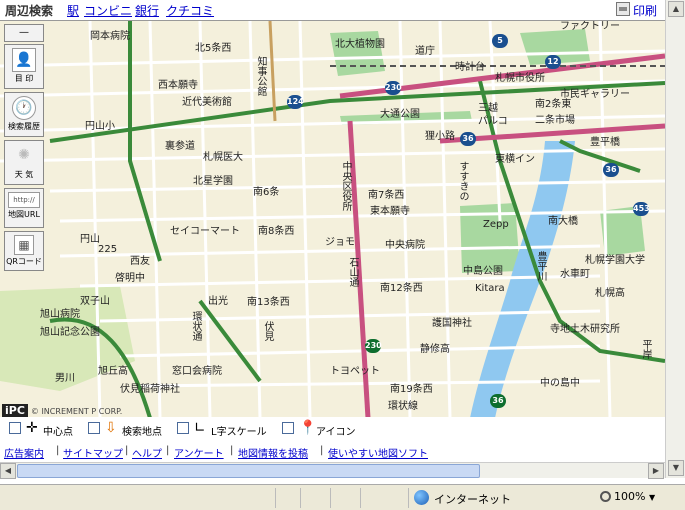 This screenshot has height=510, width=685. I want to click on horizontal-scroll-thumb, so click(248, 471).